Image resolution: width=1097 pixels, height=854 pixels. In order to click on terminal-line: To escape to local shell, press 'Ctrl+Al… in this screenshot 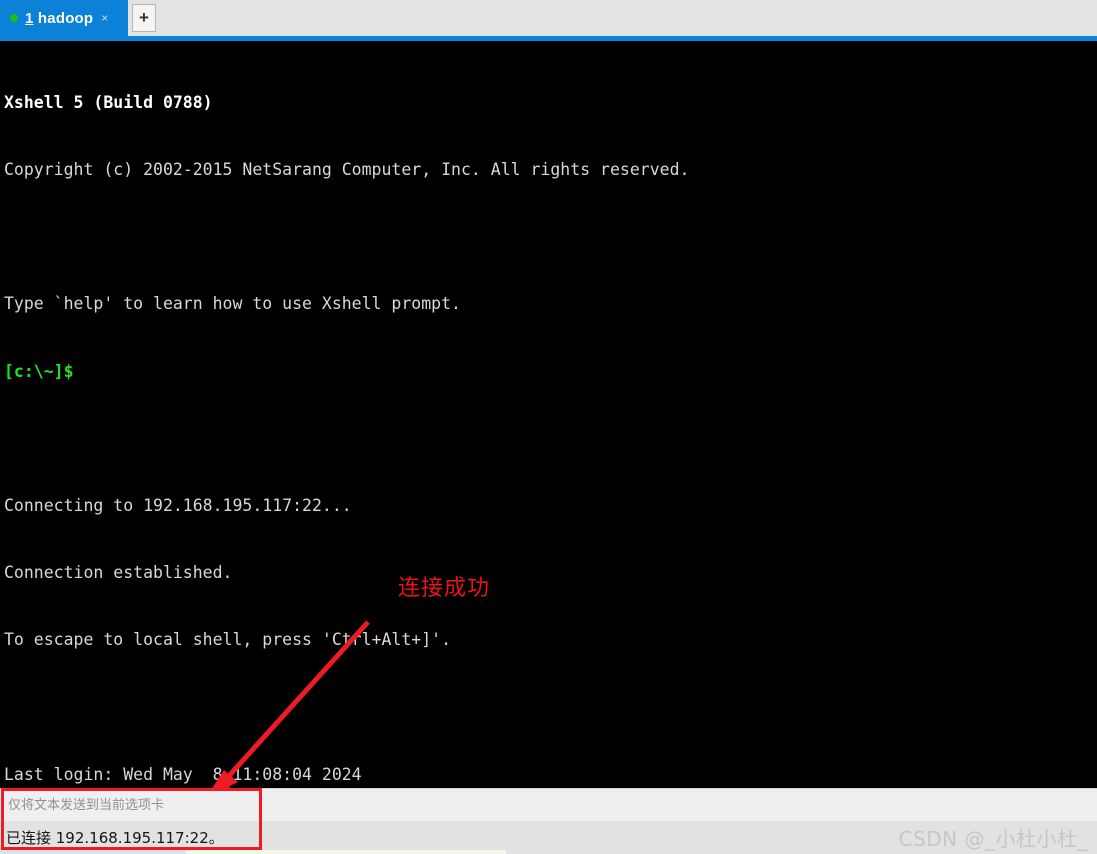, I will do `click(228, 640)`.